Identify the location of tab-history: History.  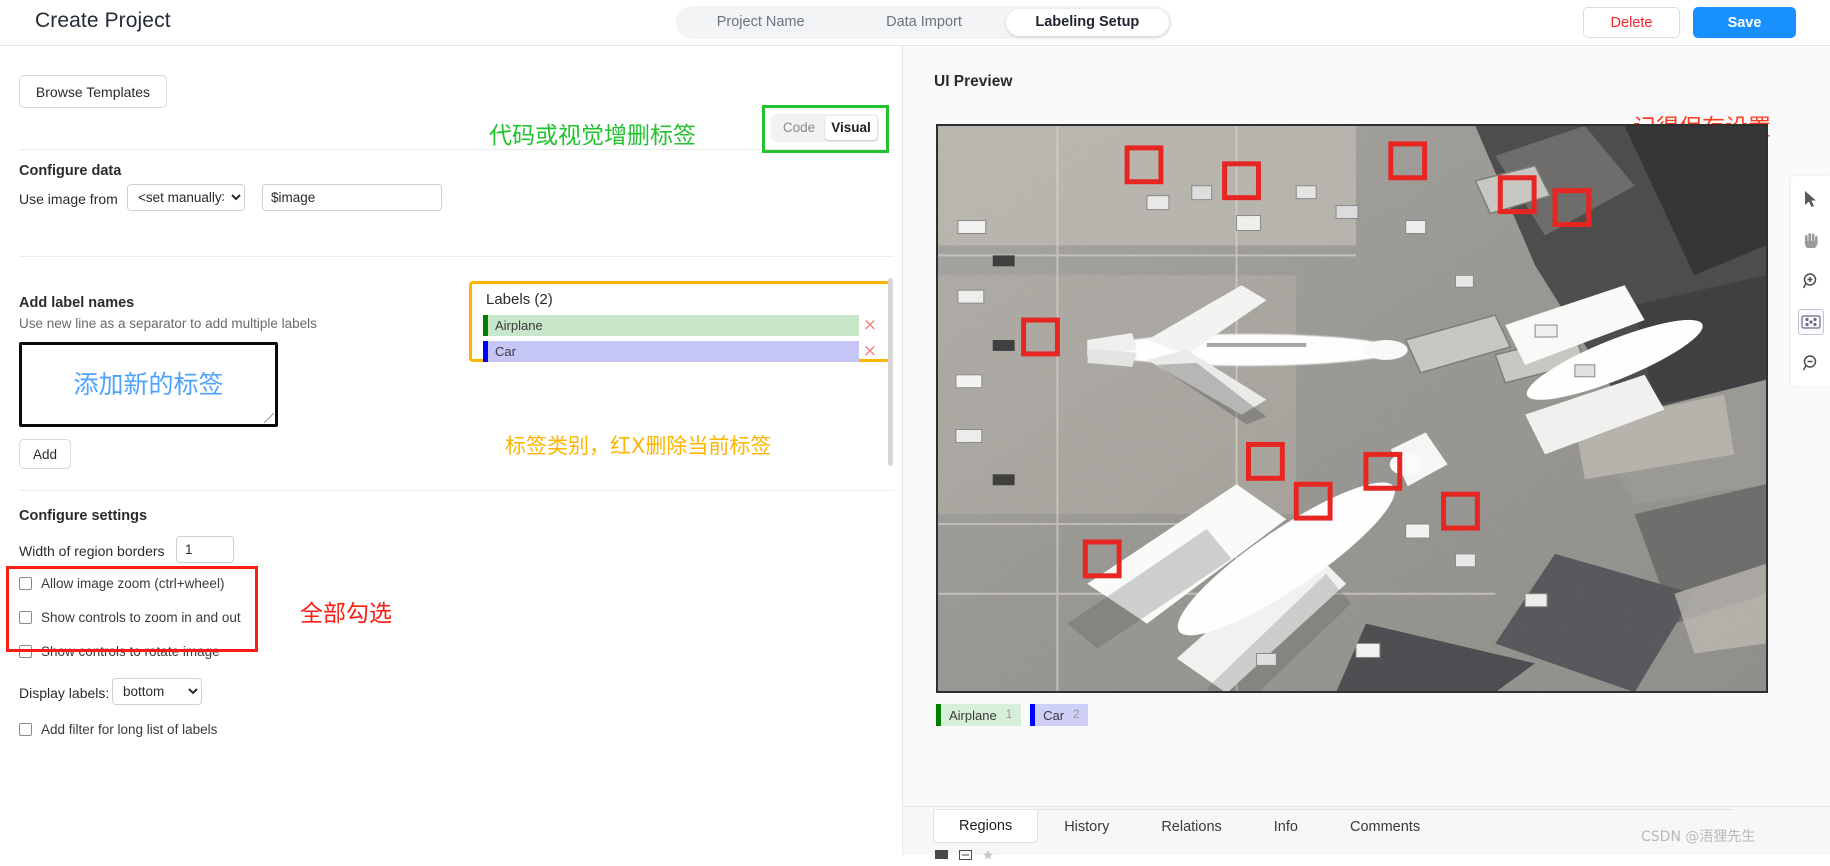
(1086, 826).